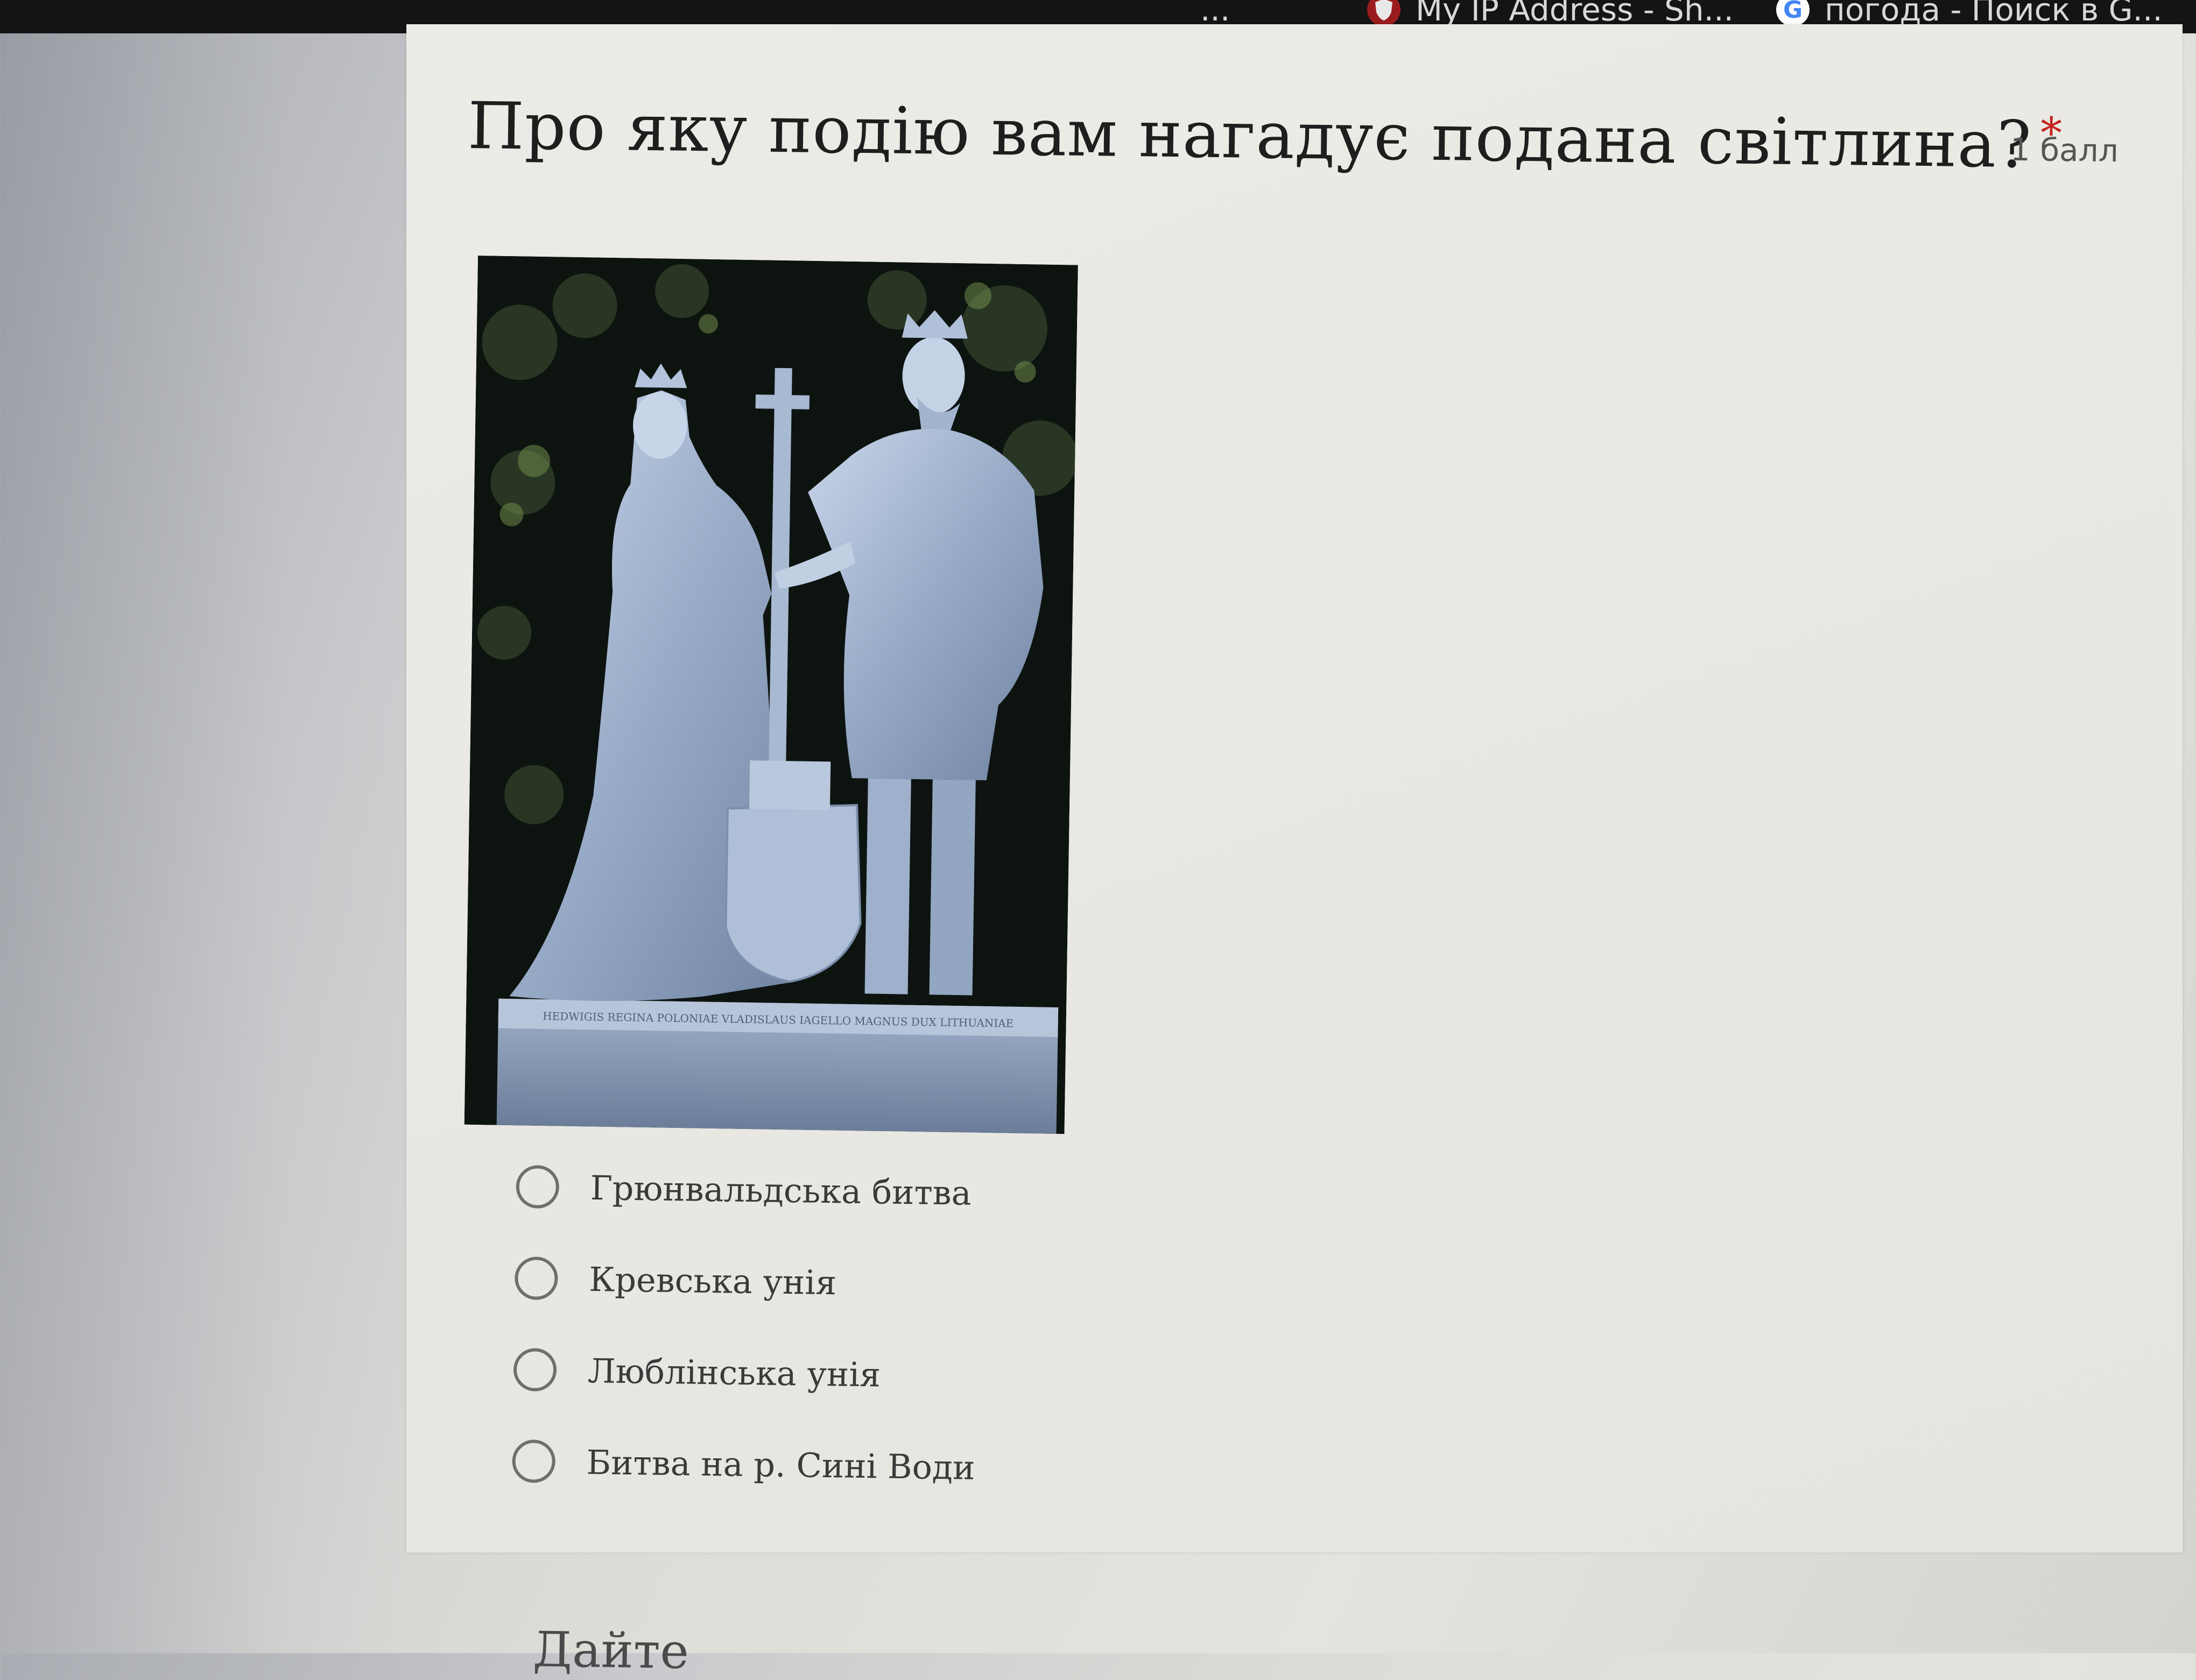 The height and width of the screenshot is (1680, 2196). I want to click on google-icon: G, so click(1793, 13).